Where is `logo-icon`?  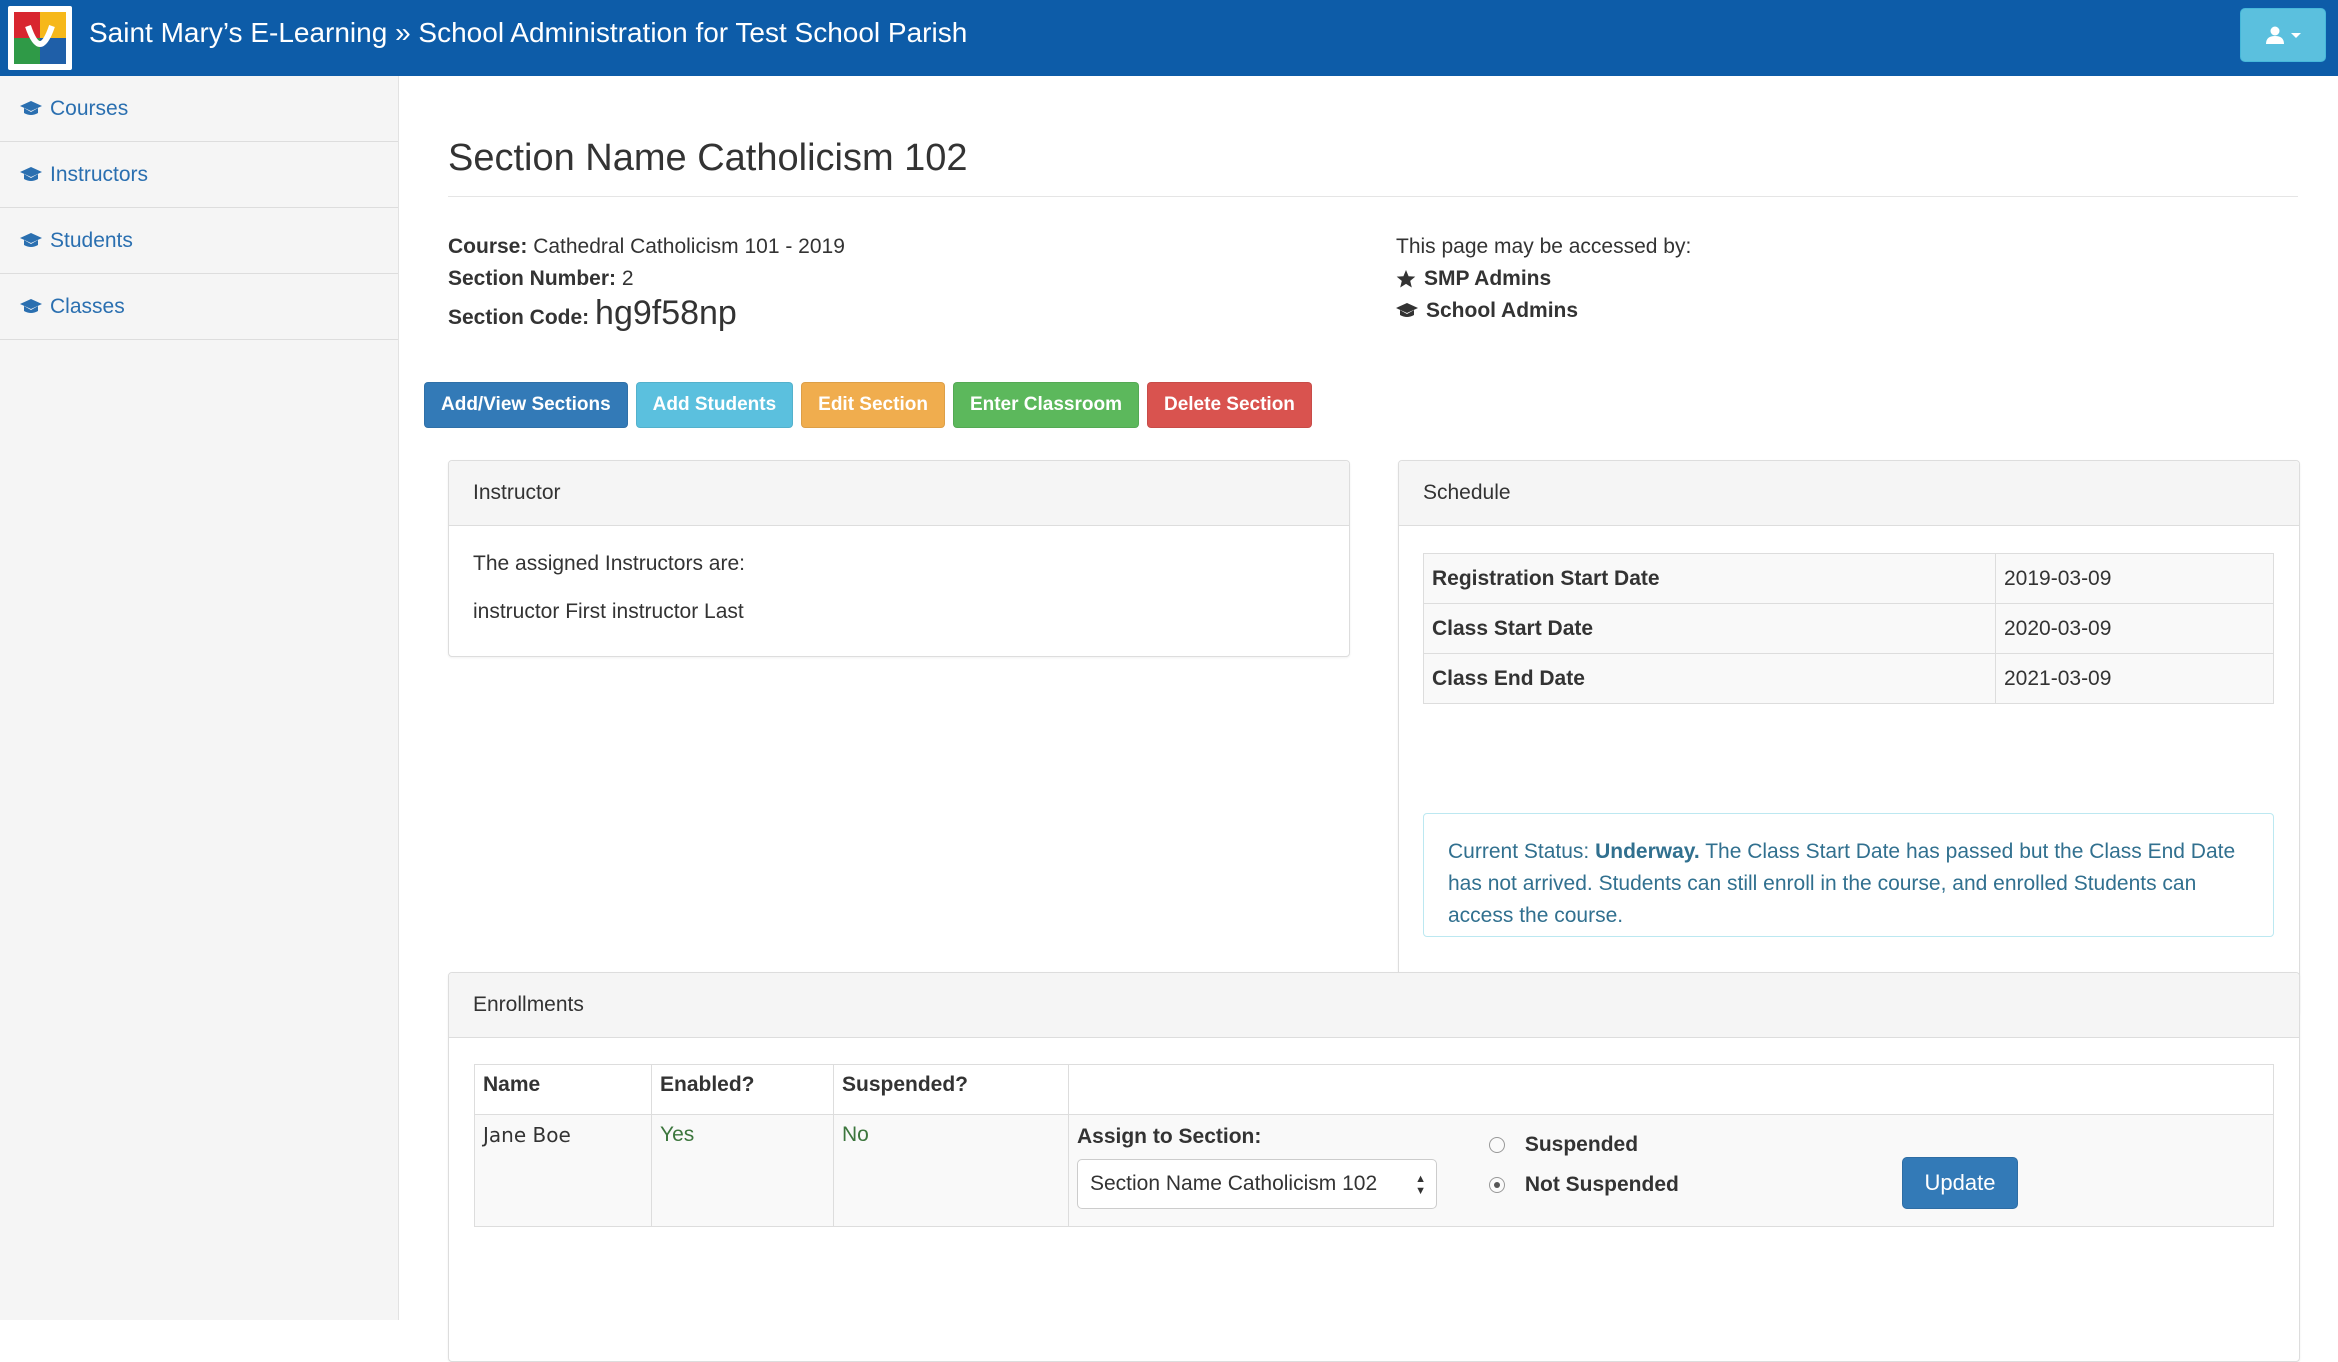
logo-icon is located at coordinates (40, 38).